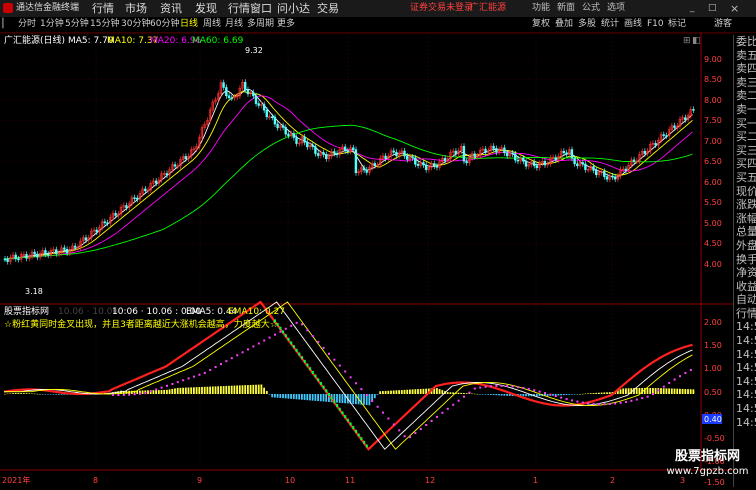 The height and width of the screenshot is (490, 756). I want to click on settings-icon: ⊞, so click(687, 41).